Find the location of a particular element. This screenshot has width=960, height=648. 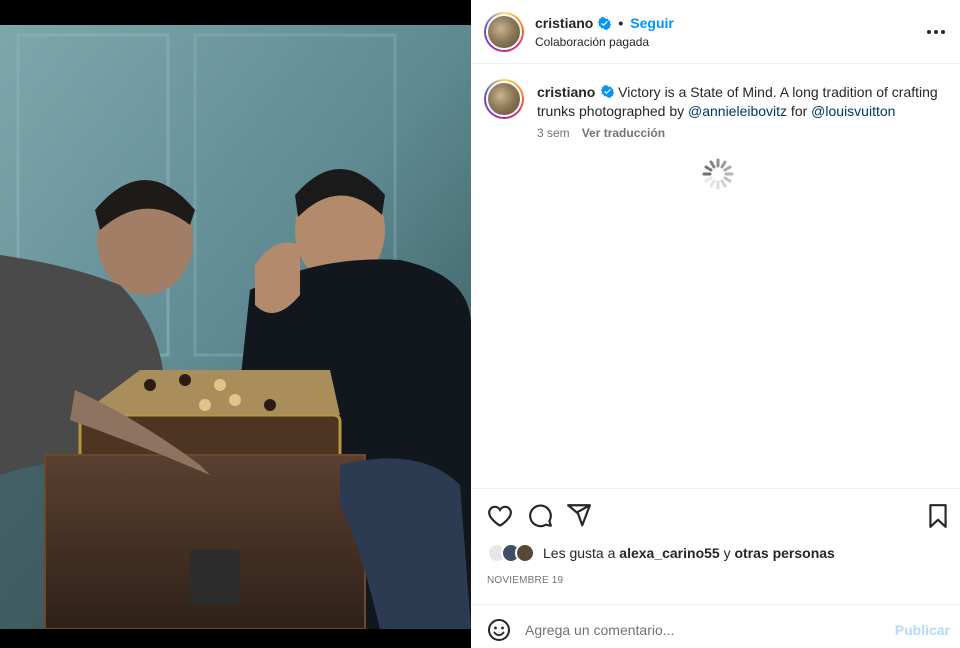

comment-icon is located at coordinates (540, 516).